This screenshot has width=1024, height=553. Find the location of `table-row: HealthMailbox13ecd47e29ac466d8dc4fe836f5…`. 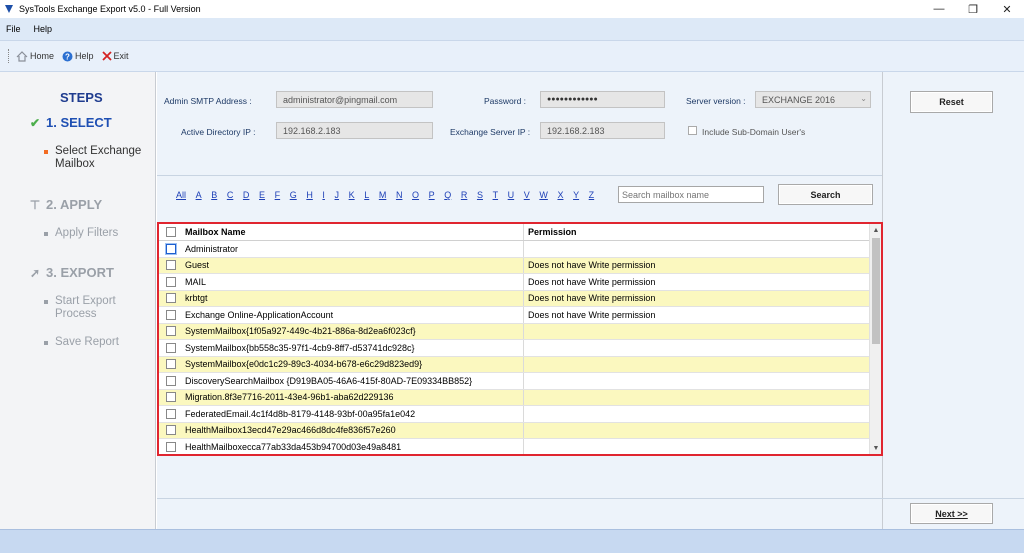

table-row: HealthMailbox13ecd47e29ac466d8dc4fe836f5… is located at coordinates (520, 430).